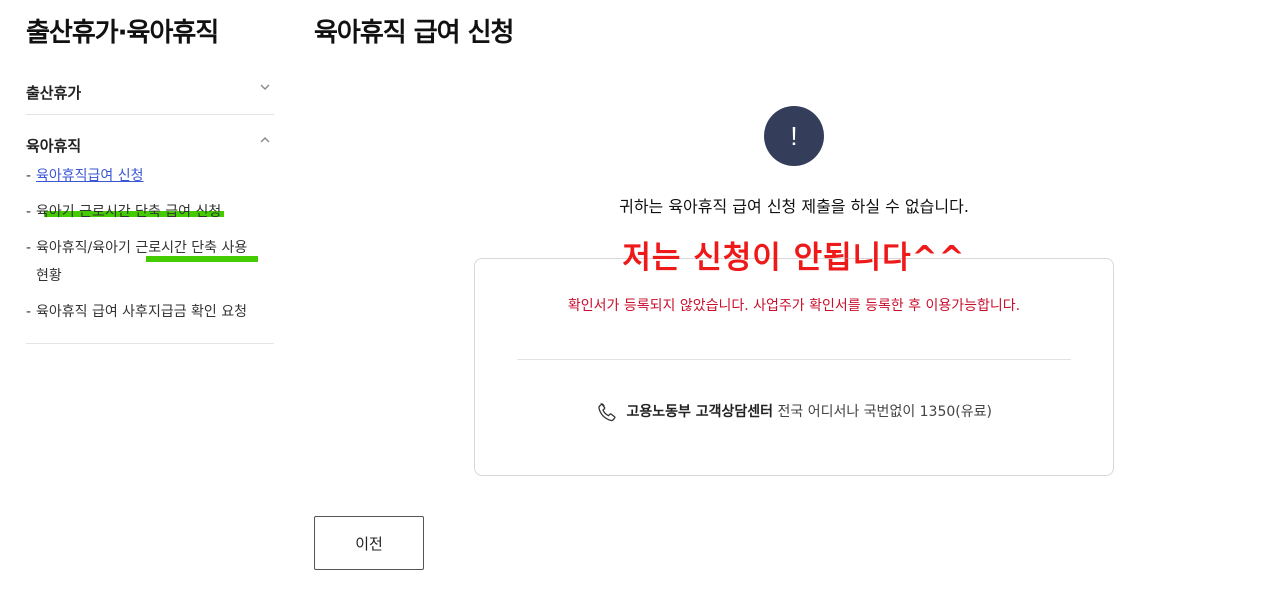 The image size is (1287, 599). What do you see at coordinates (129, 212) in the screenshot?
I see `sidebar-item-label: 육아기 근로시간 단축 급여 신청` at bounding box center [129, 212].